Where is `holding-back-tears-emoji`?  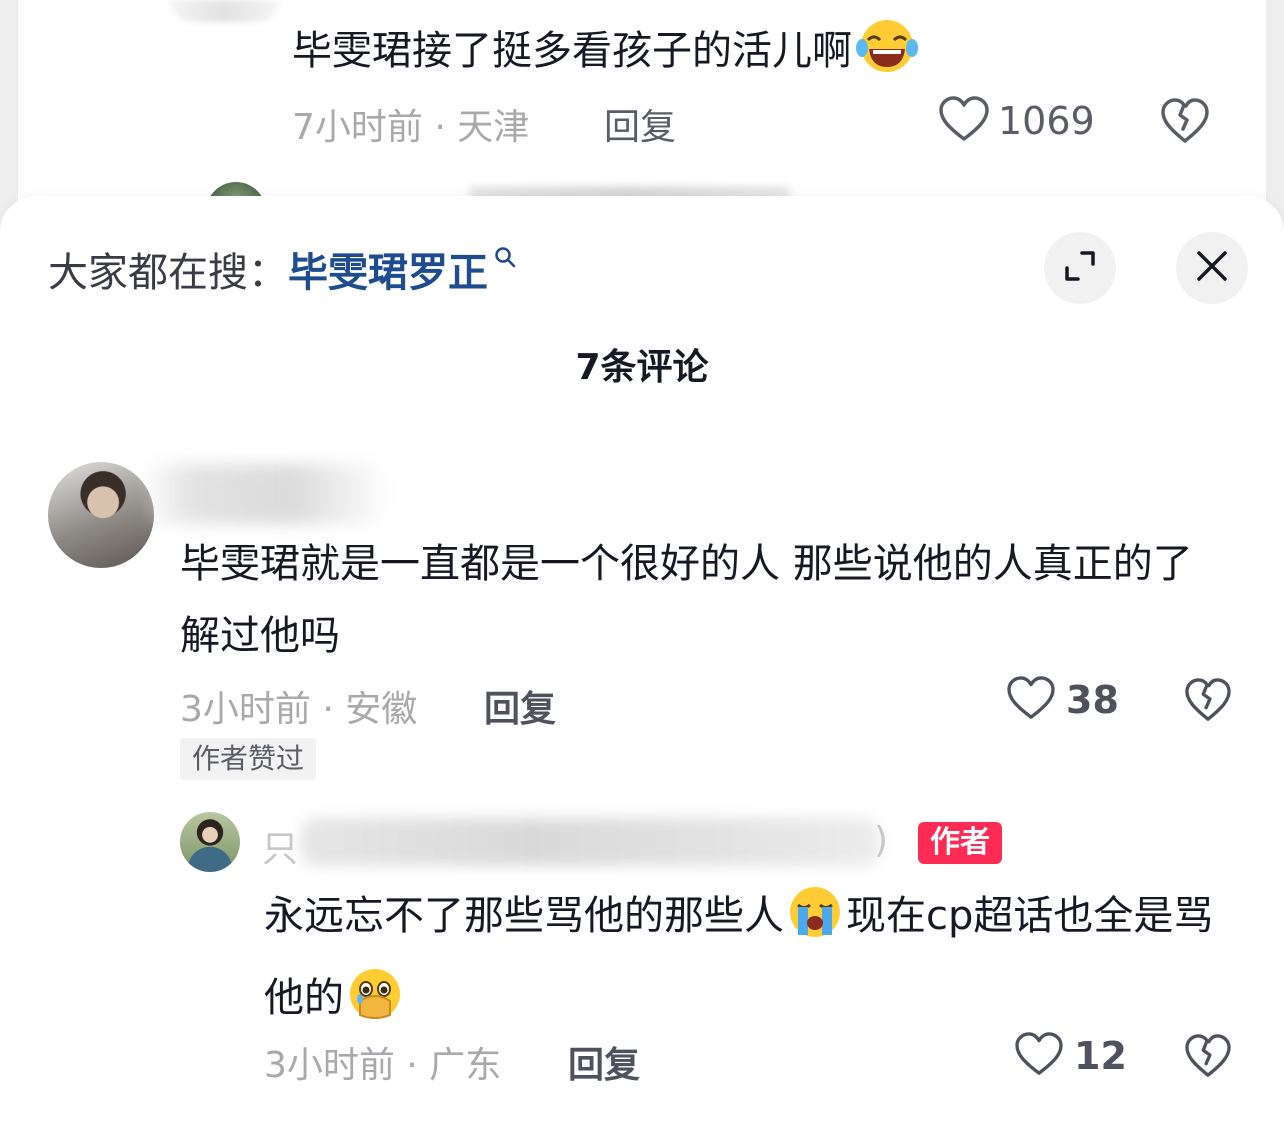 holding-back-tears-emoji is located at coordinates (375, 1005).